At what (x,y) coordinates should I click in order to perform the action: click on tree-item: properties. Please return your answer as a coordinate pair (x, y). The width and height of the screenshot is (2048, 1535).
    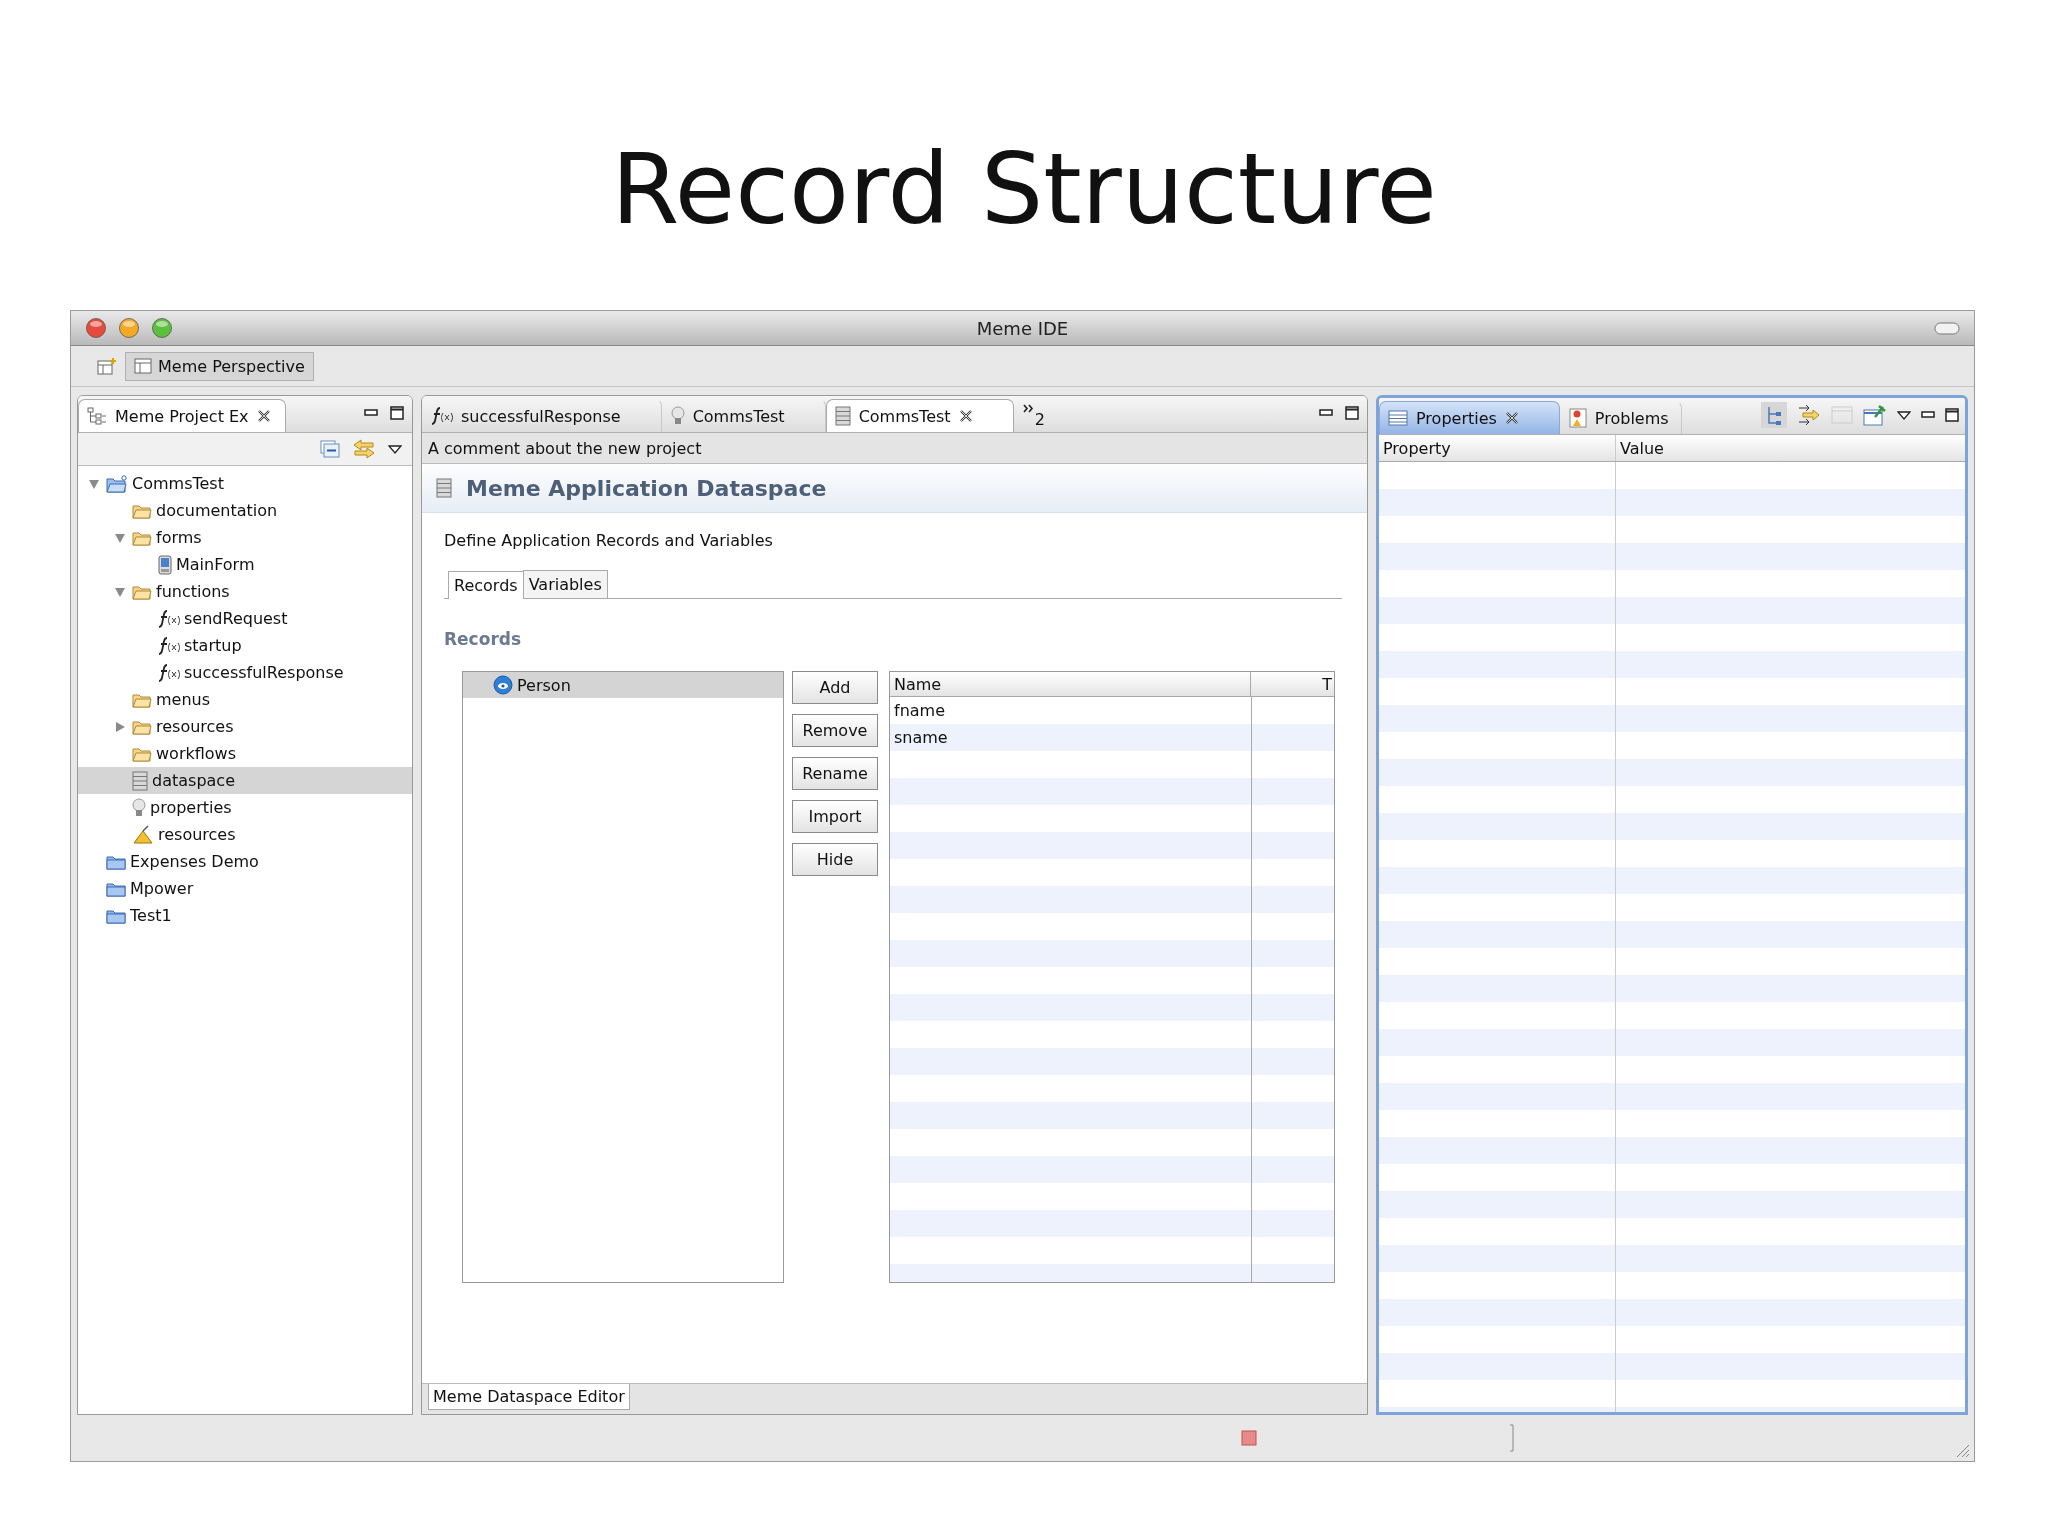
    Looking at the image, I should click on (245, 807).